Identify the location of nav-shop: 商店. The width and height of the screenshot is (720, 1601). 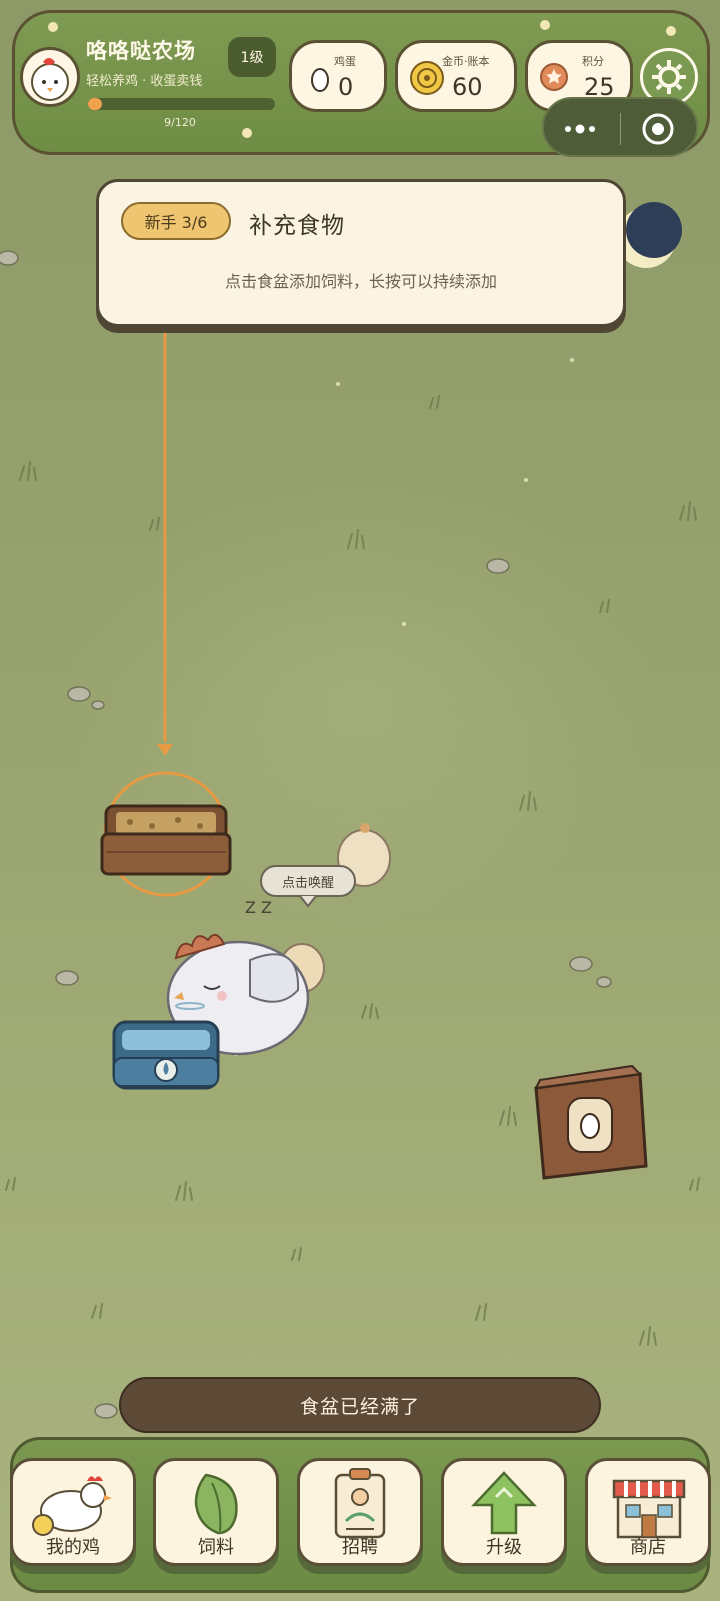
(648, 1512).